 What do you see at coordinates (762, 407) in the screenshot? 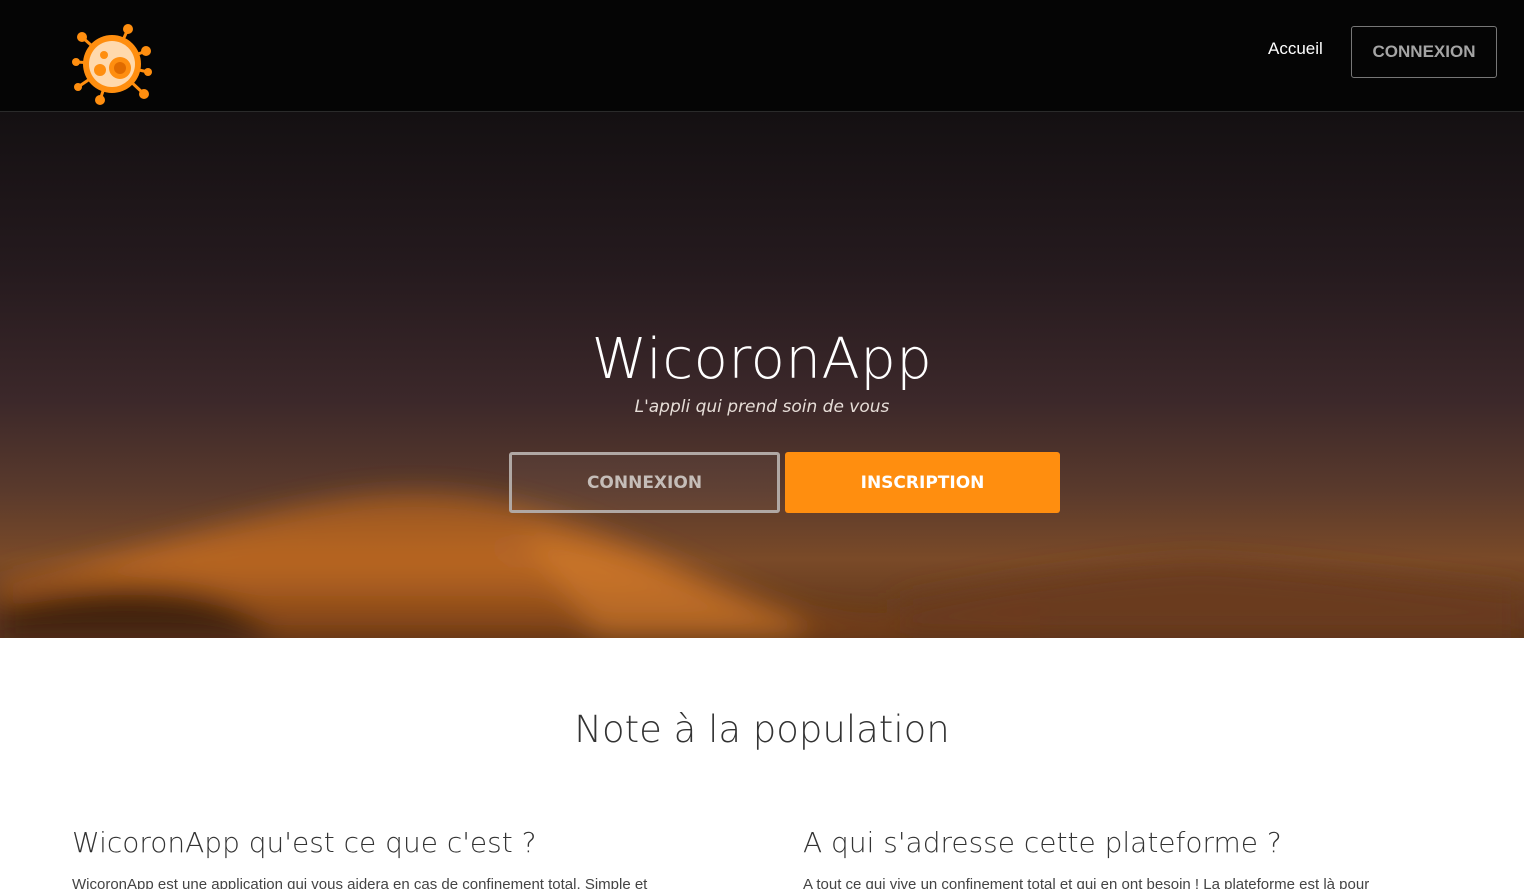
I see `hero-subtitle: L'appli qui prend soin de vous` at bounding box center [762, 407].